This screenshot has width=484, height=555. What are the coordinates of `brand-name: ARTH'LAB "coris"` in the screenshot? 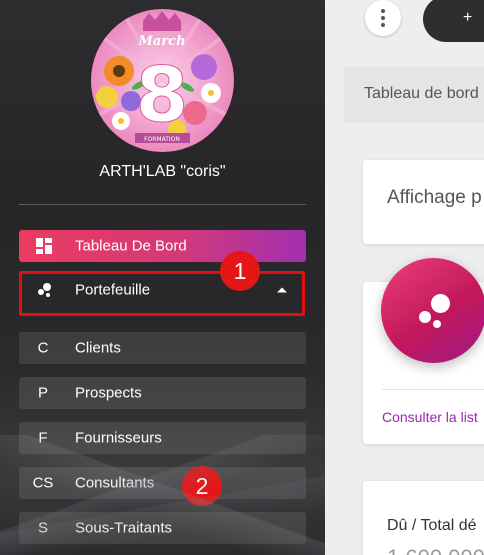 It's located at (162, 171).